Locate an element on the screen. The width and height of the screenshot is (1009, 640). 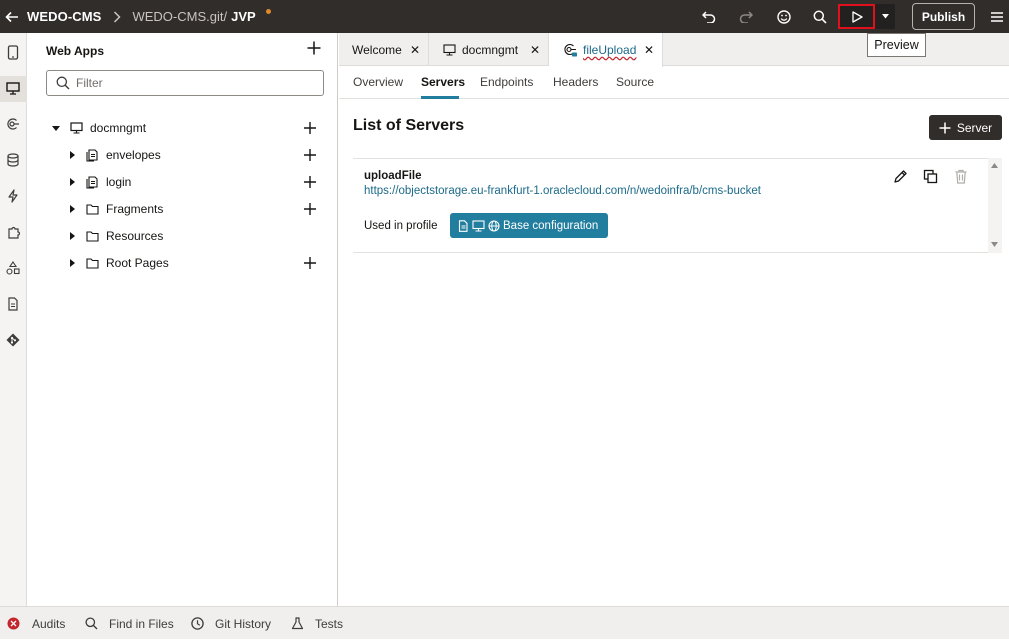
branch-name: JVP is located at coordinates (243, 16).